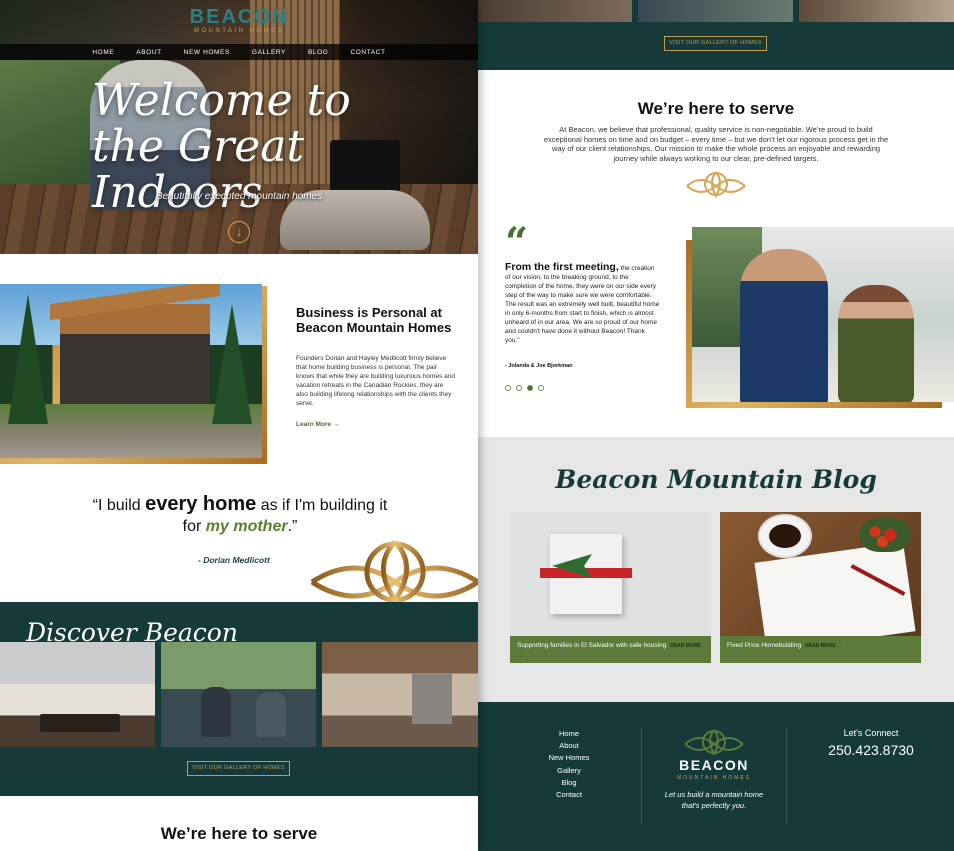 This screenshot has height=851, width=954. Describe the element at coordinates (823, 646) in the screenshot. I see `read-more-link: READ MORE →` at that location.